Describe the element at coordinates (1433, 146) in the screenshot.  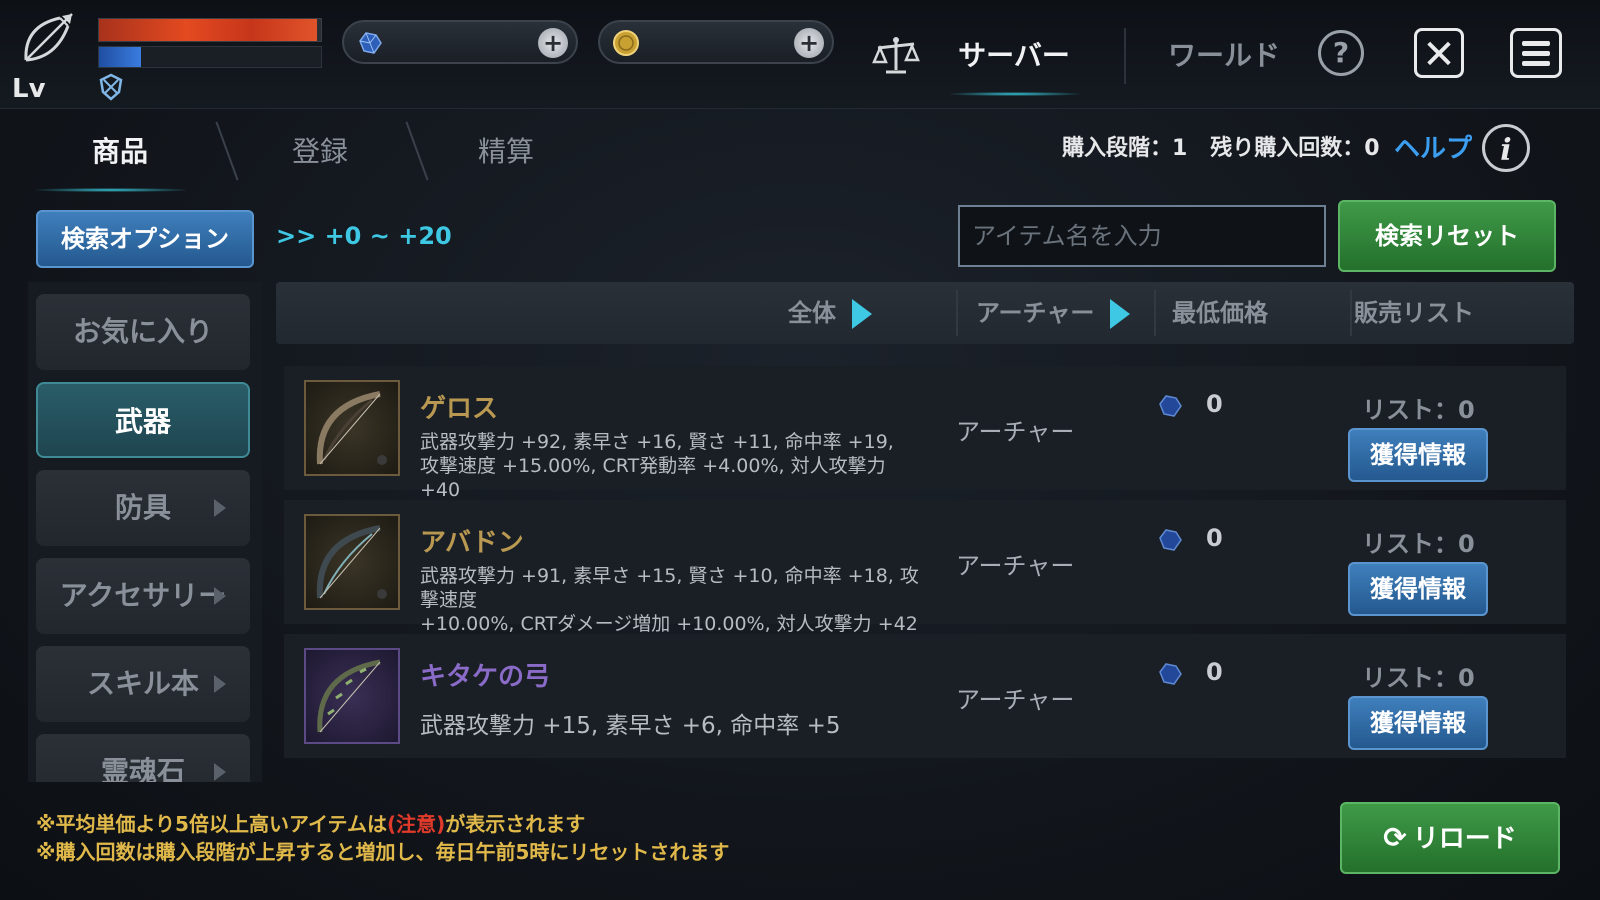
I see `help-link: ヘルプ` at that location.